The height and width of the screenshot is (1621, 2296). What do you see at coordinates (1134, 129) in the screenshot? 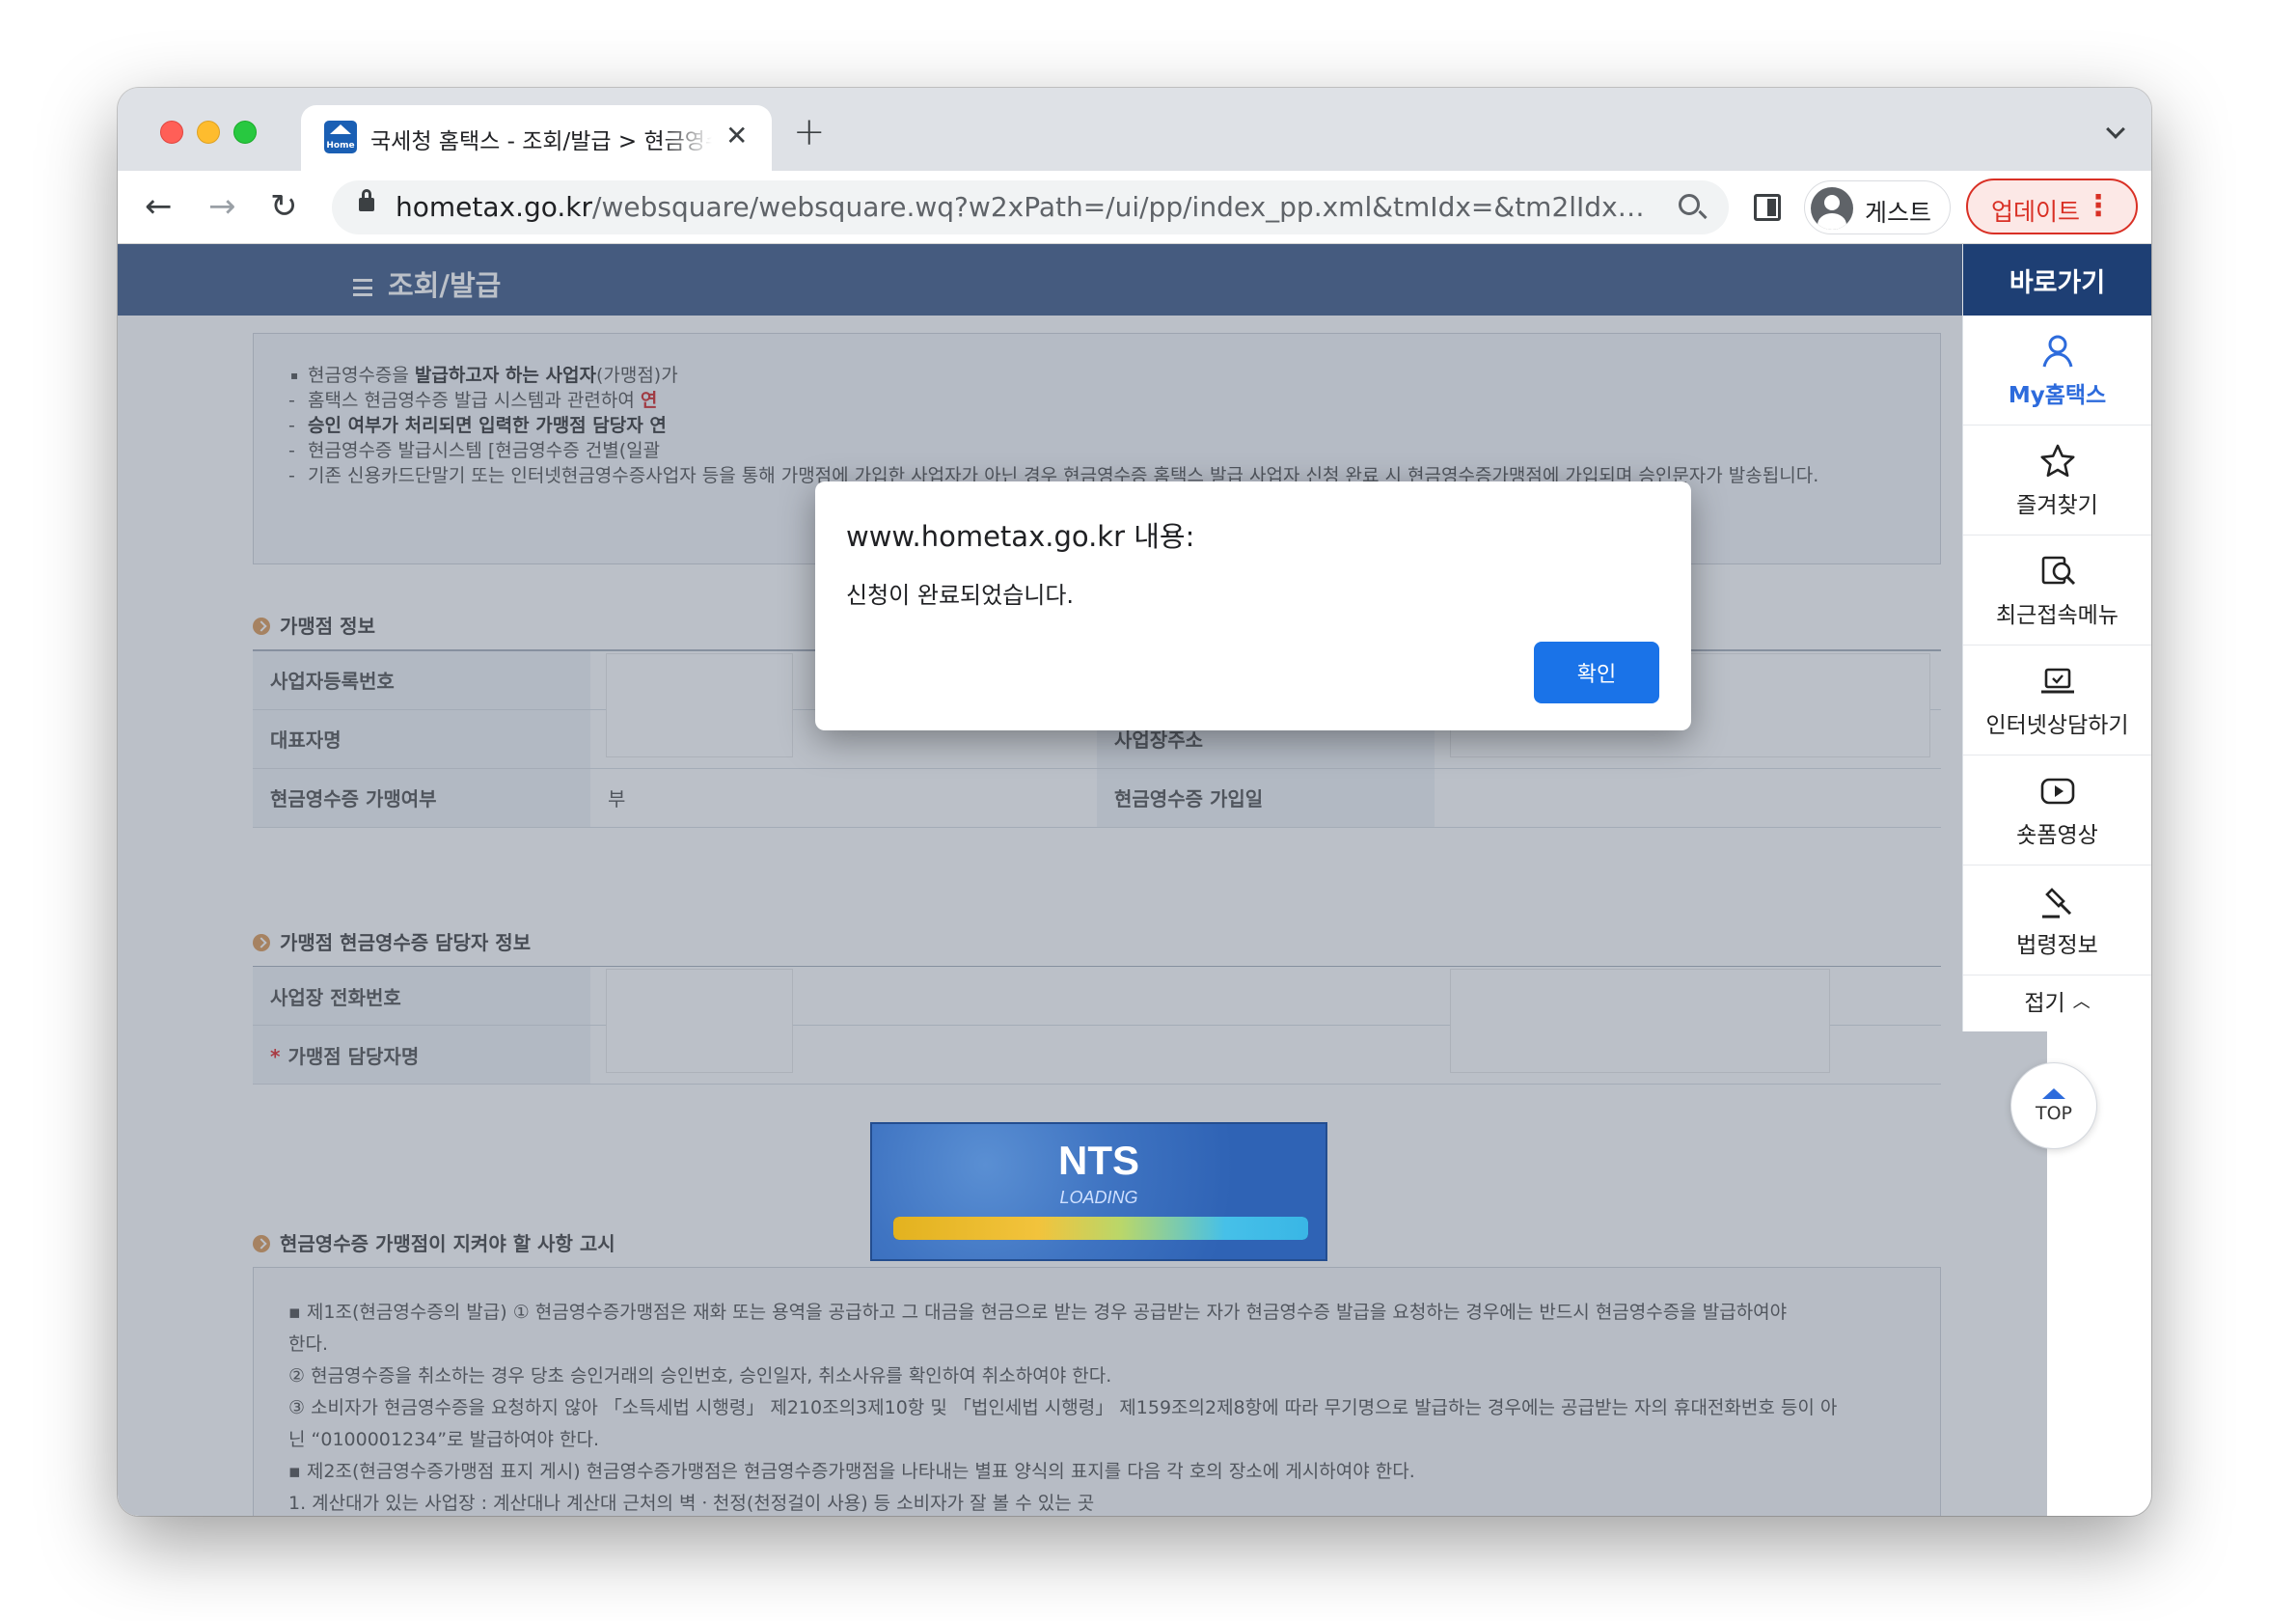
I see `tab-strip: Home 국세청 홈택스 - 조회/발급 > 현금영수증 ✕ +` at bounding box center [1134, 129].